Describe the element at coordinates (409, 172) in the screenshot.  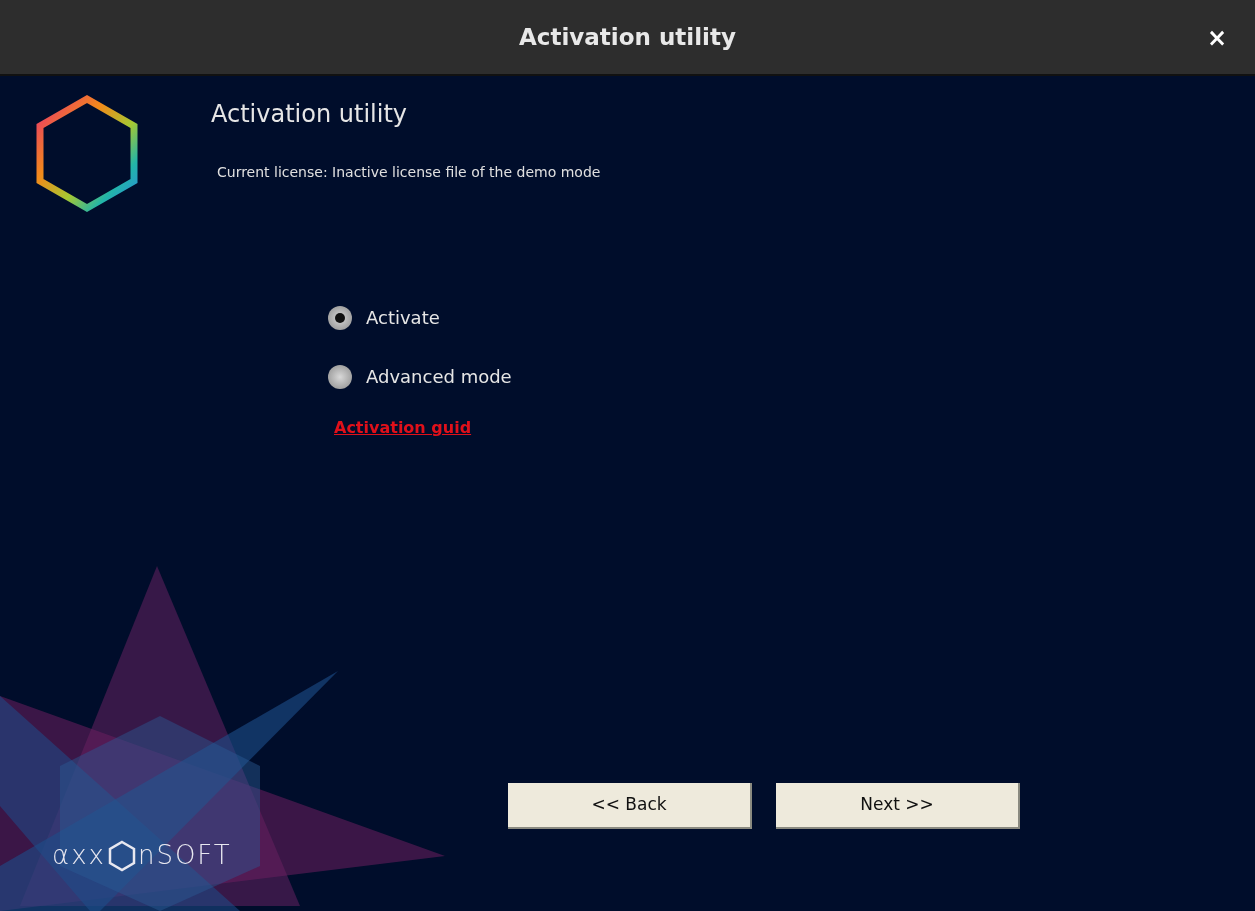
I see `license-text: Current license: Inactive license file of the demo mode` at that location.